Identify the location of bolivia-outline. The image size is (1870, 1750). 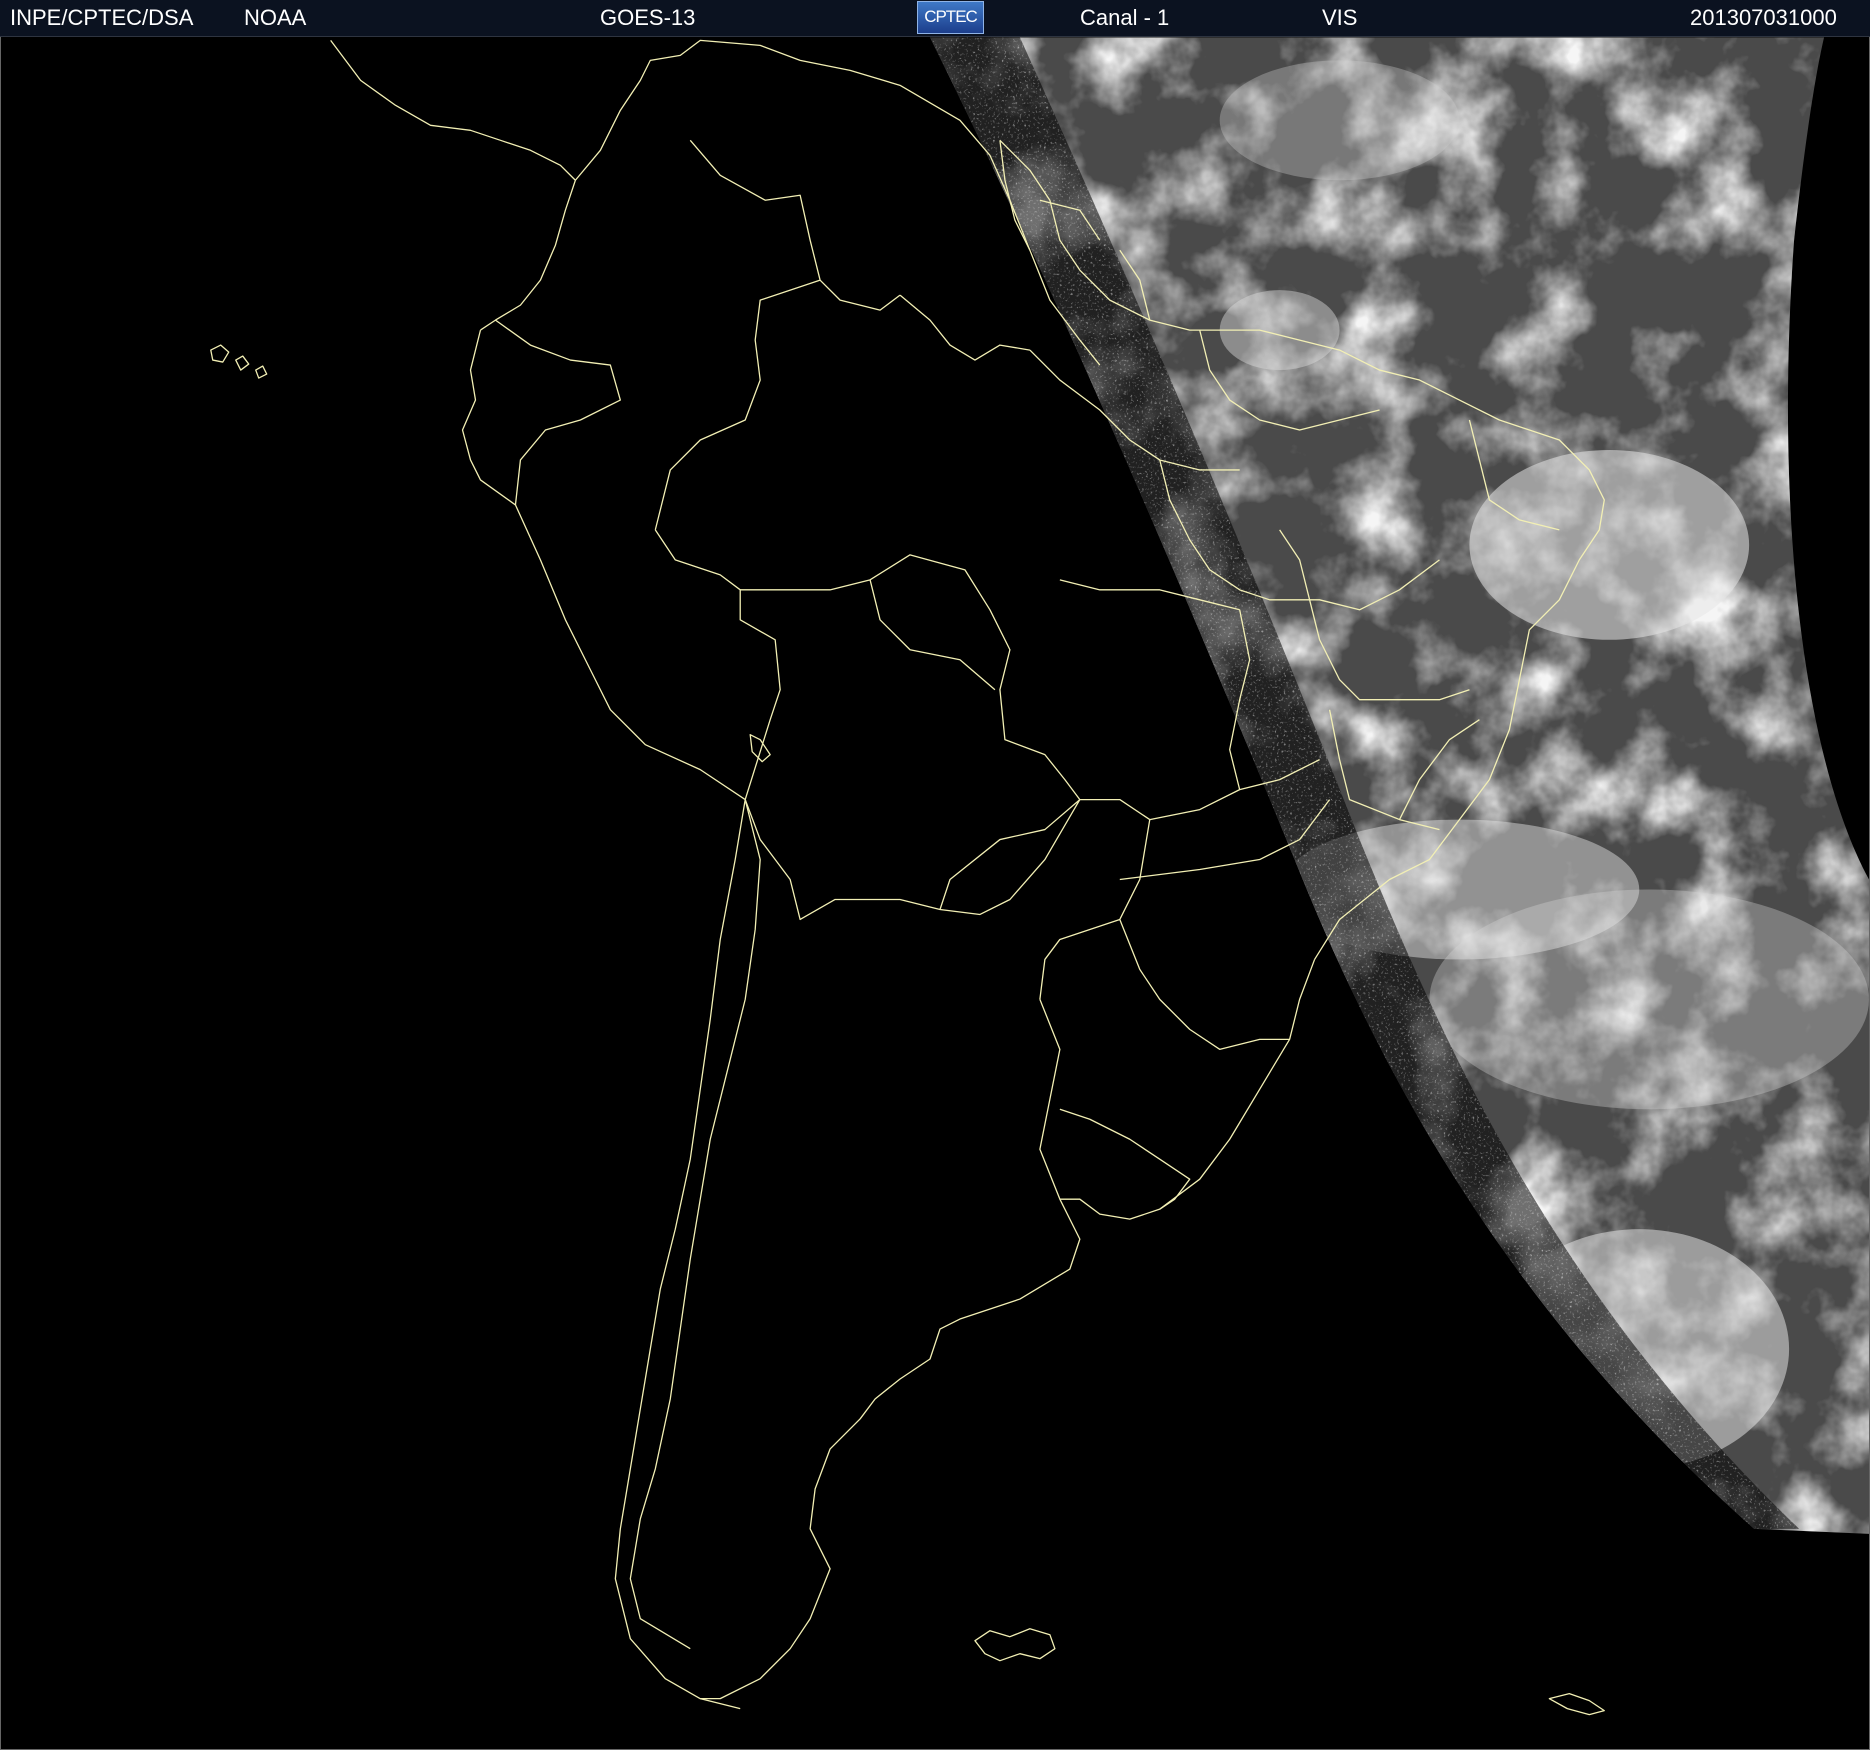
(932, 635).